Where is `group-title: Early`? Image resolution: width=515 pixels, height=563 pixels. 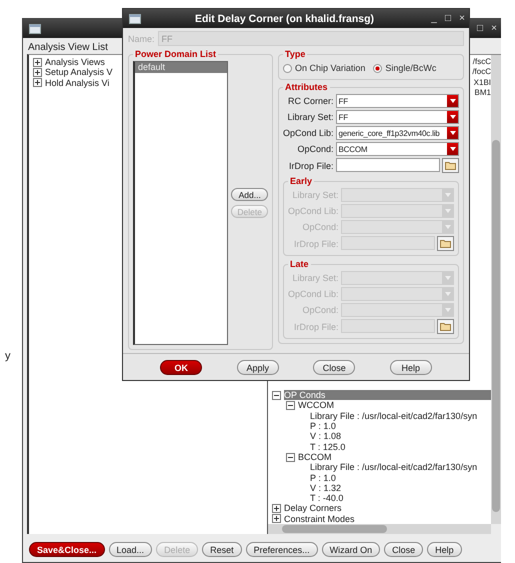 group-title: Early is located at coordinates (301, 181).